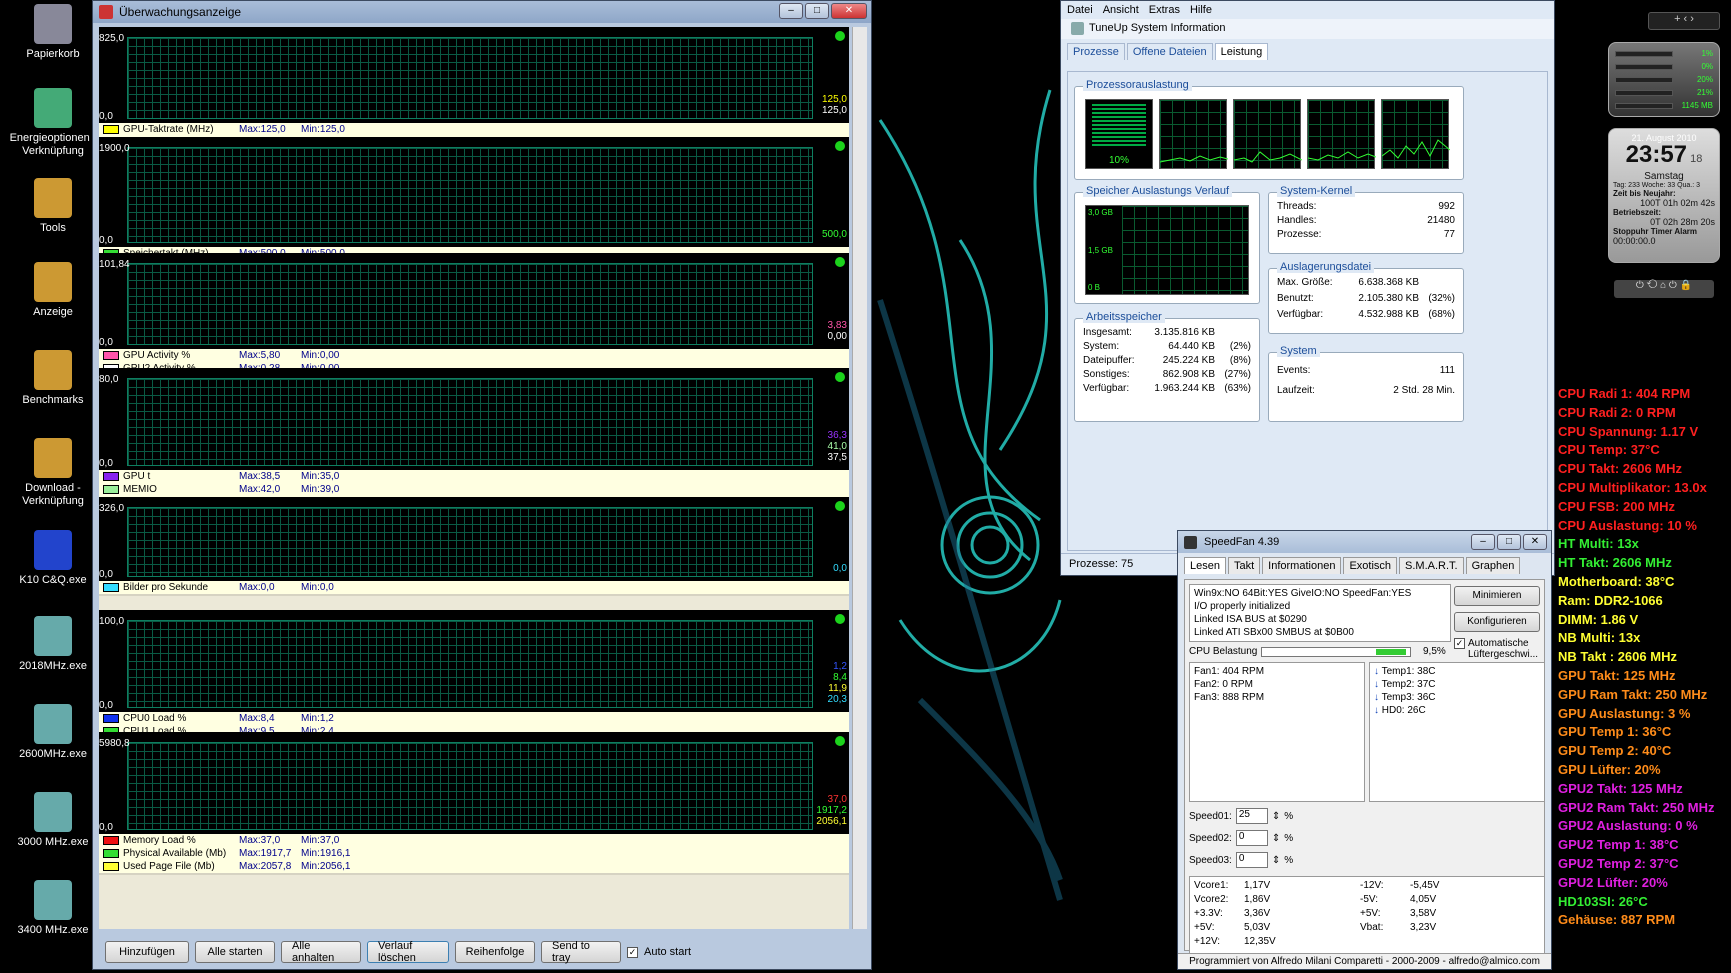 The image size is (1731, 973). What do you see at coordinates (474, 489) in the screenshot?
I see `legend-row: MEMIO Max:42,0 Min:39,0` at bounding box center [474, 489].